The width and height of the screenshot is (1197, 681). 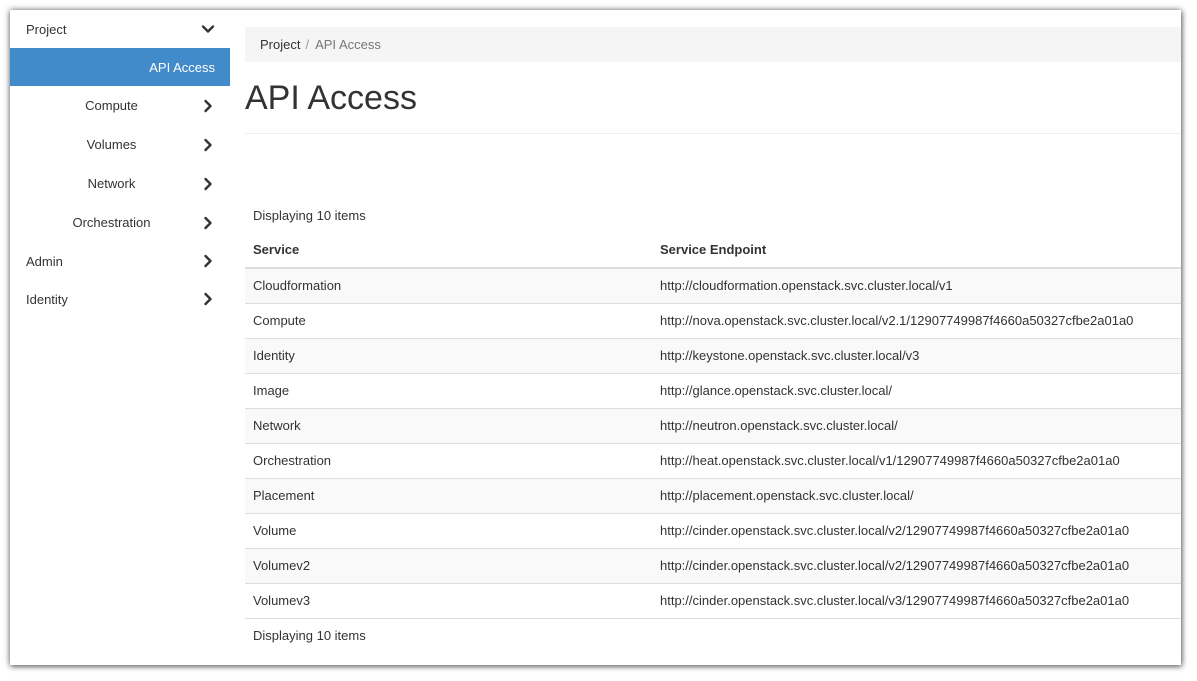 I want to click on sidebar-item-label: Volumes, so click(x=111, y=144).